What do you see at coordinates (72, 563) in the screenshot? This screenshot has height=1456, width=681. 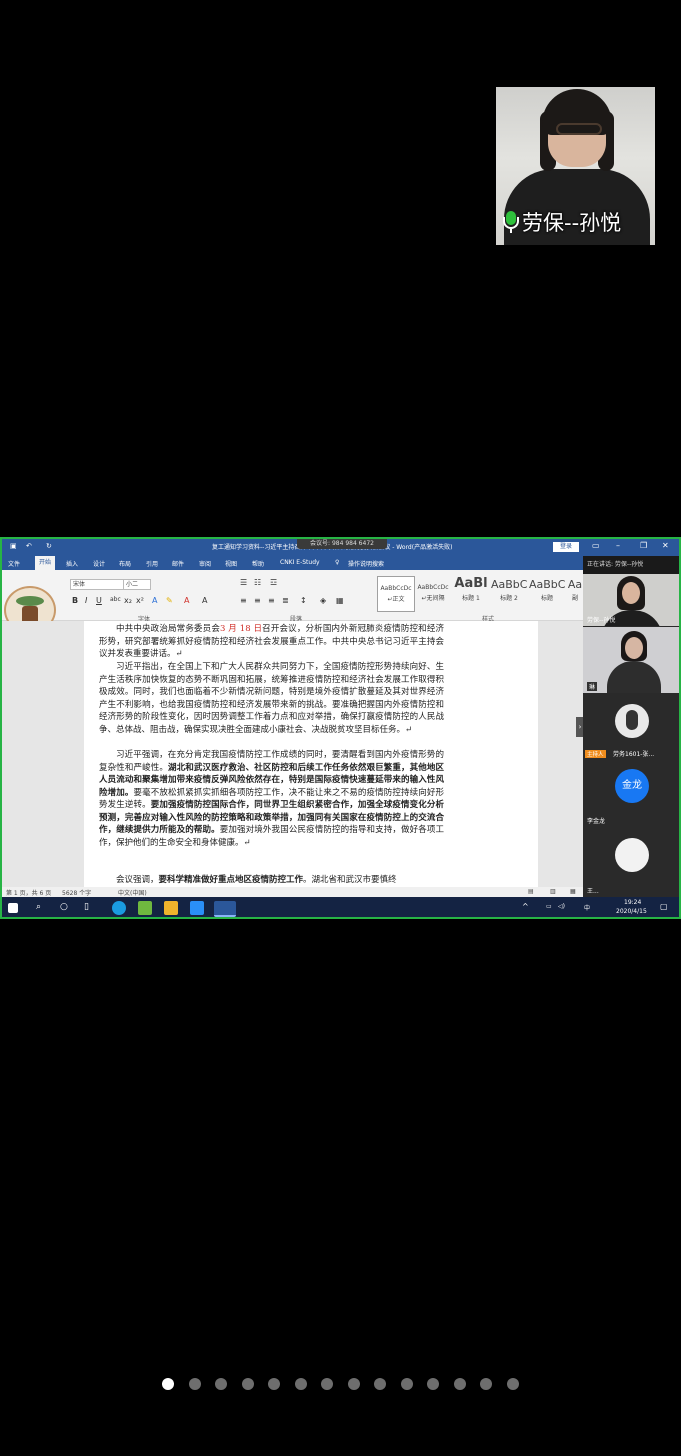 I see `tab-insert: 插入` at bounding box center [72, 563].